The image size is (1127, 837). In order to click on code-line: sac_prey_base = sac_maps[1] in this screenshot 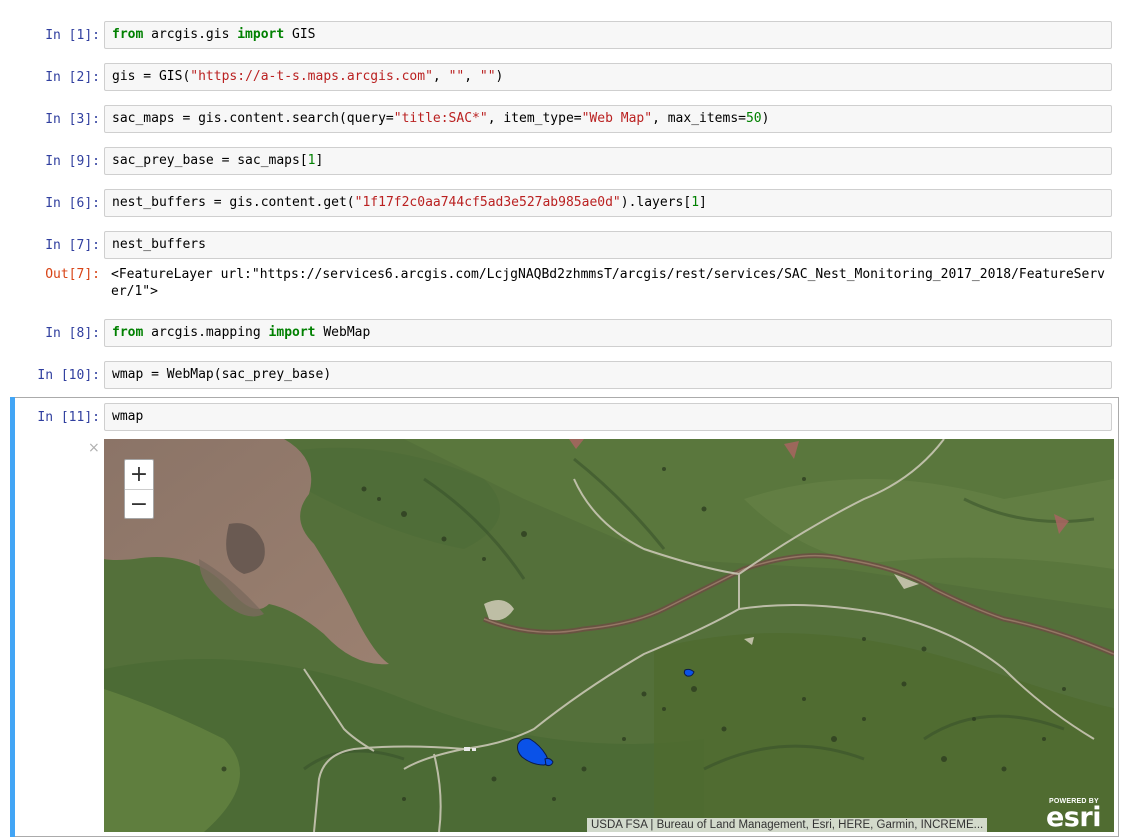, I will do `click(217, 161)`.